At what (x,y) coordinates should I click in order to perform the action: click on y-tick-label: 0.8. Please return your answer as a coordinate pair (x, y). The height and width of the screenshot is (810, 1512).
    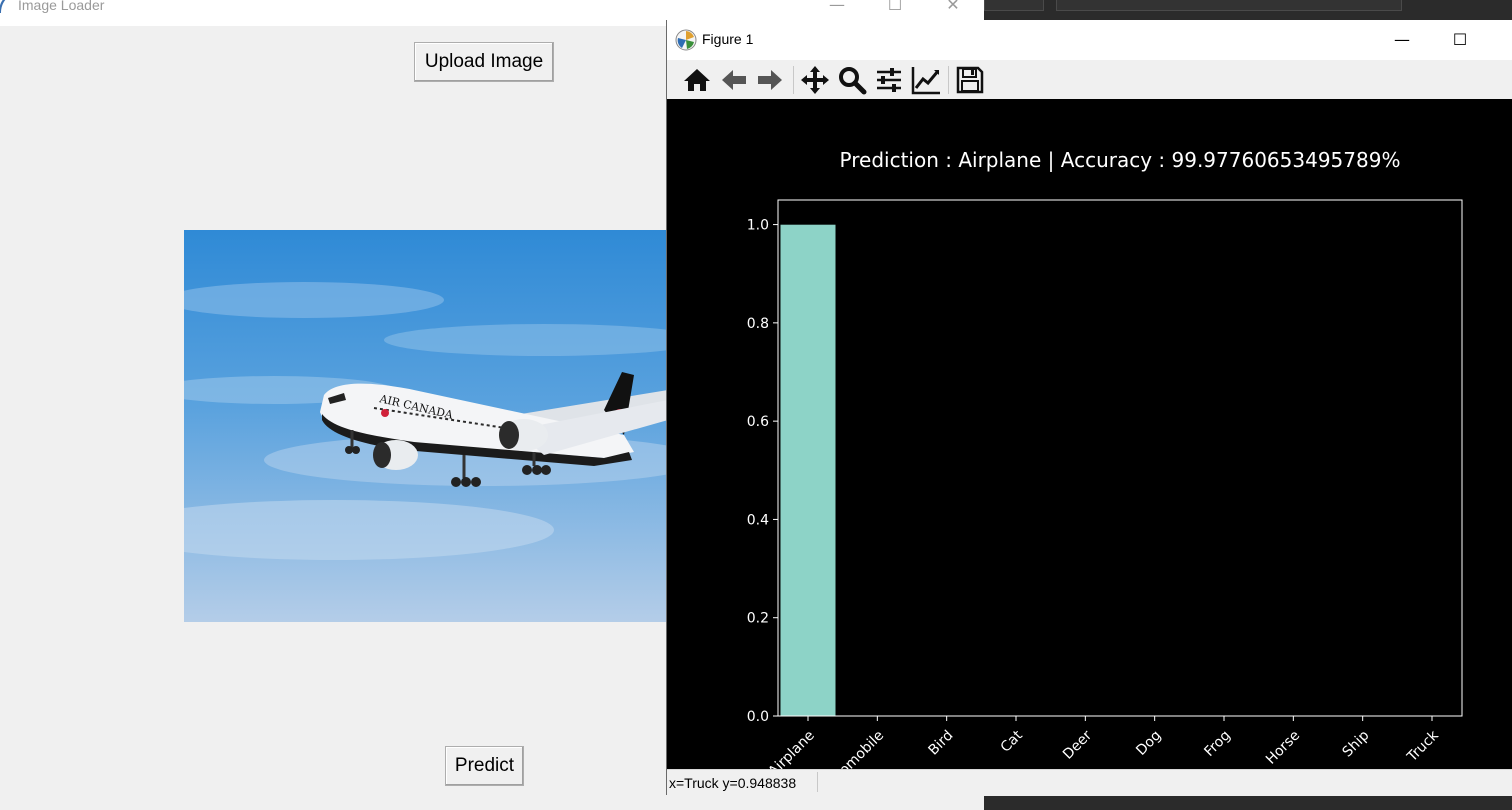
    Looking at the image, I should click on (758, 324).